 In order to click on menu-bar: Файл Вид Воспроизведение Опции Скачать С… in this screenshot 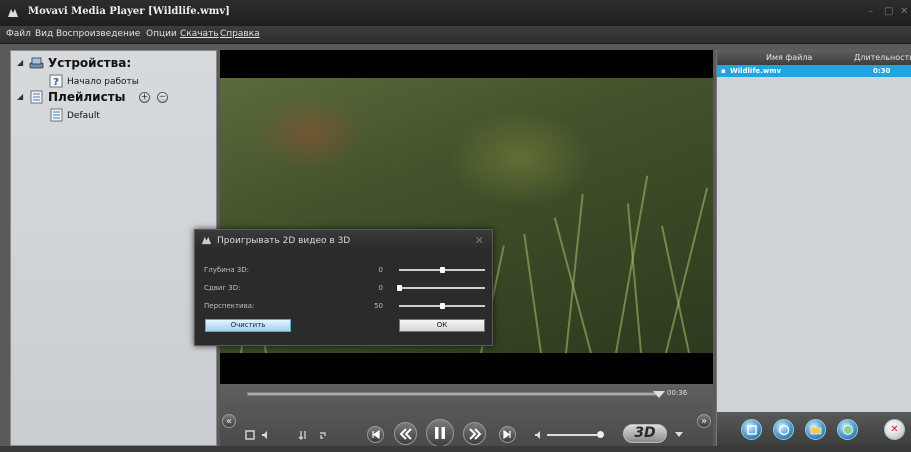, I will do `click(455, 35)`.